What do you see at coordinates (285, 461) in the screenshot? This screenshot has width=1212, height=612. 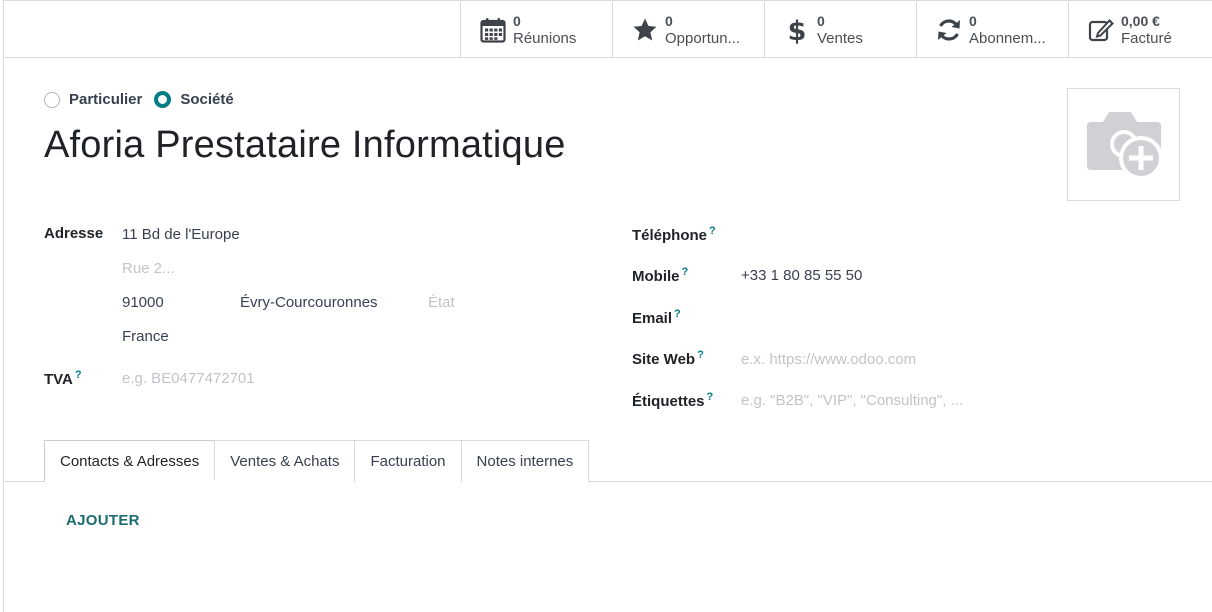 I see `tab-sales-purchases: Ventes & Achats` at bounding box center [285, 461].